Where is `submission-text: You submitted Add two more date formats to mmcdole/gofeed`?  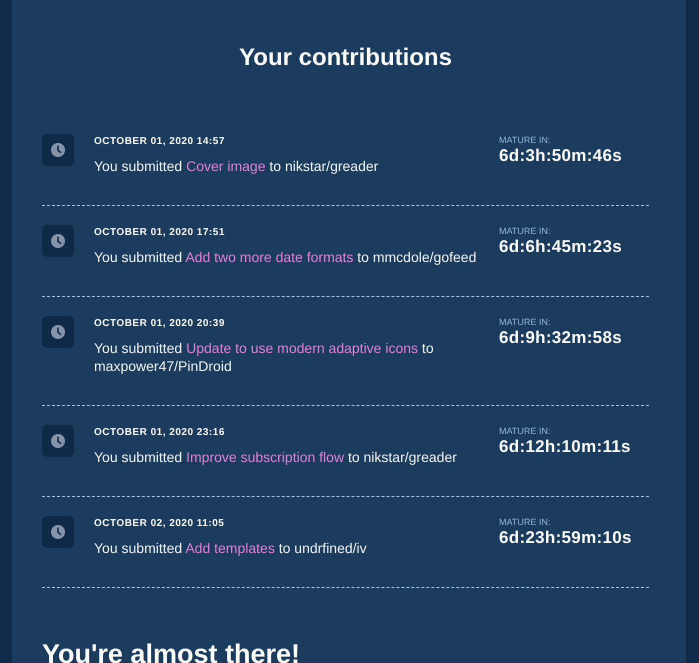 submission-text: You submitted Add two more date formats to mmcdole/gofeed is located at coordinates (286, 257).